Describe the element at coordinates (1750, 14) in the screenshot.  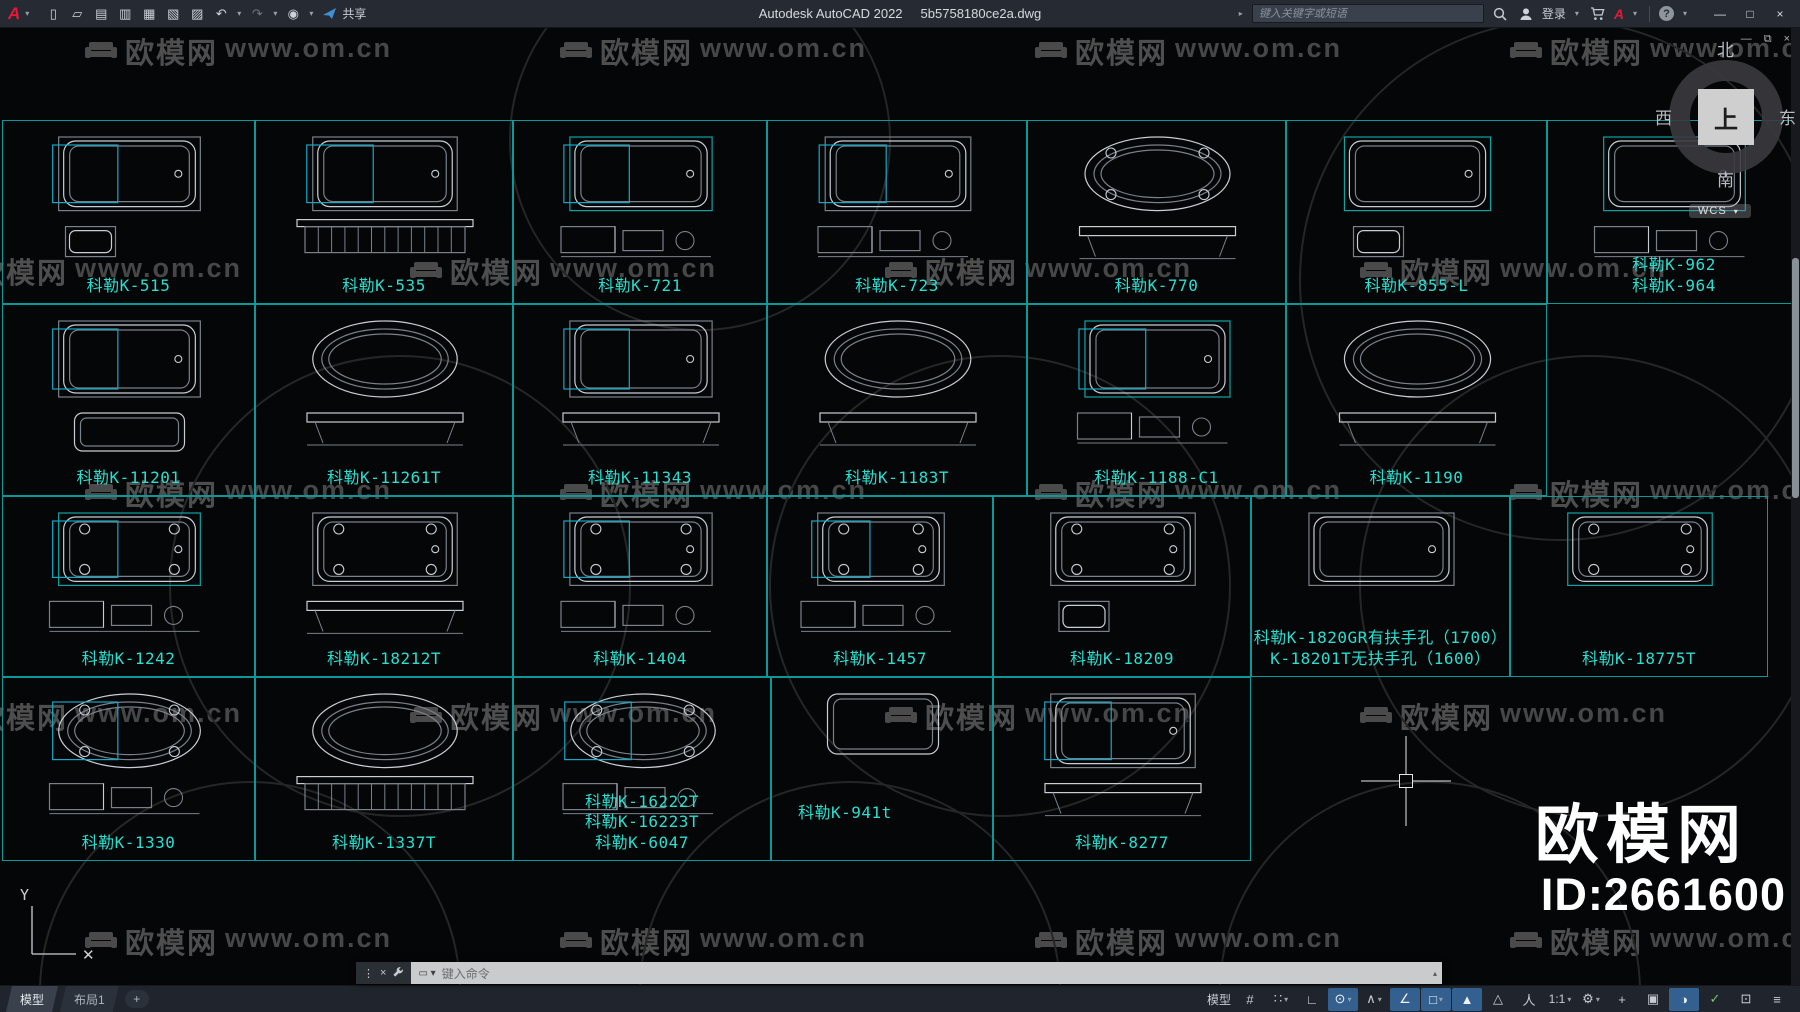
I see `maximize-button: □` at that location.